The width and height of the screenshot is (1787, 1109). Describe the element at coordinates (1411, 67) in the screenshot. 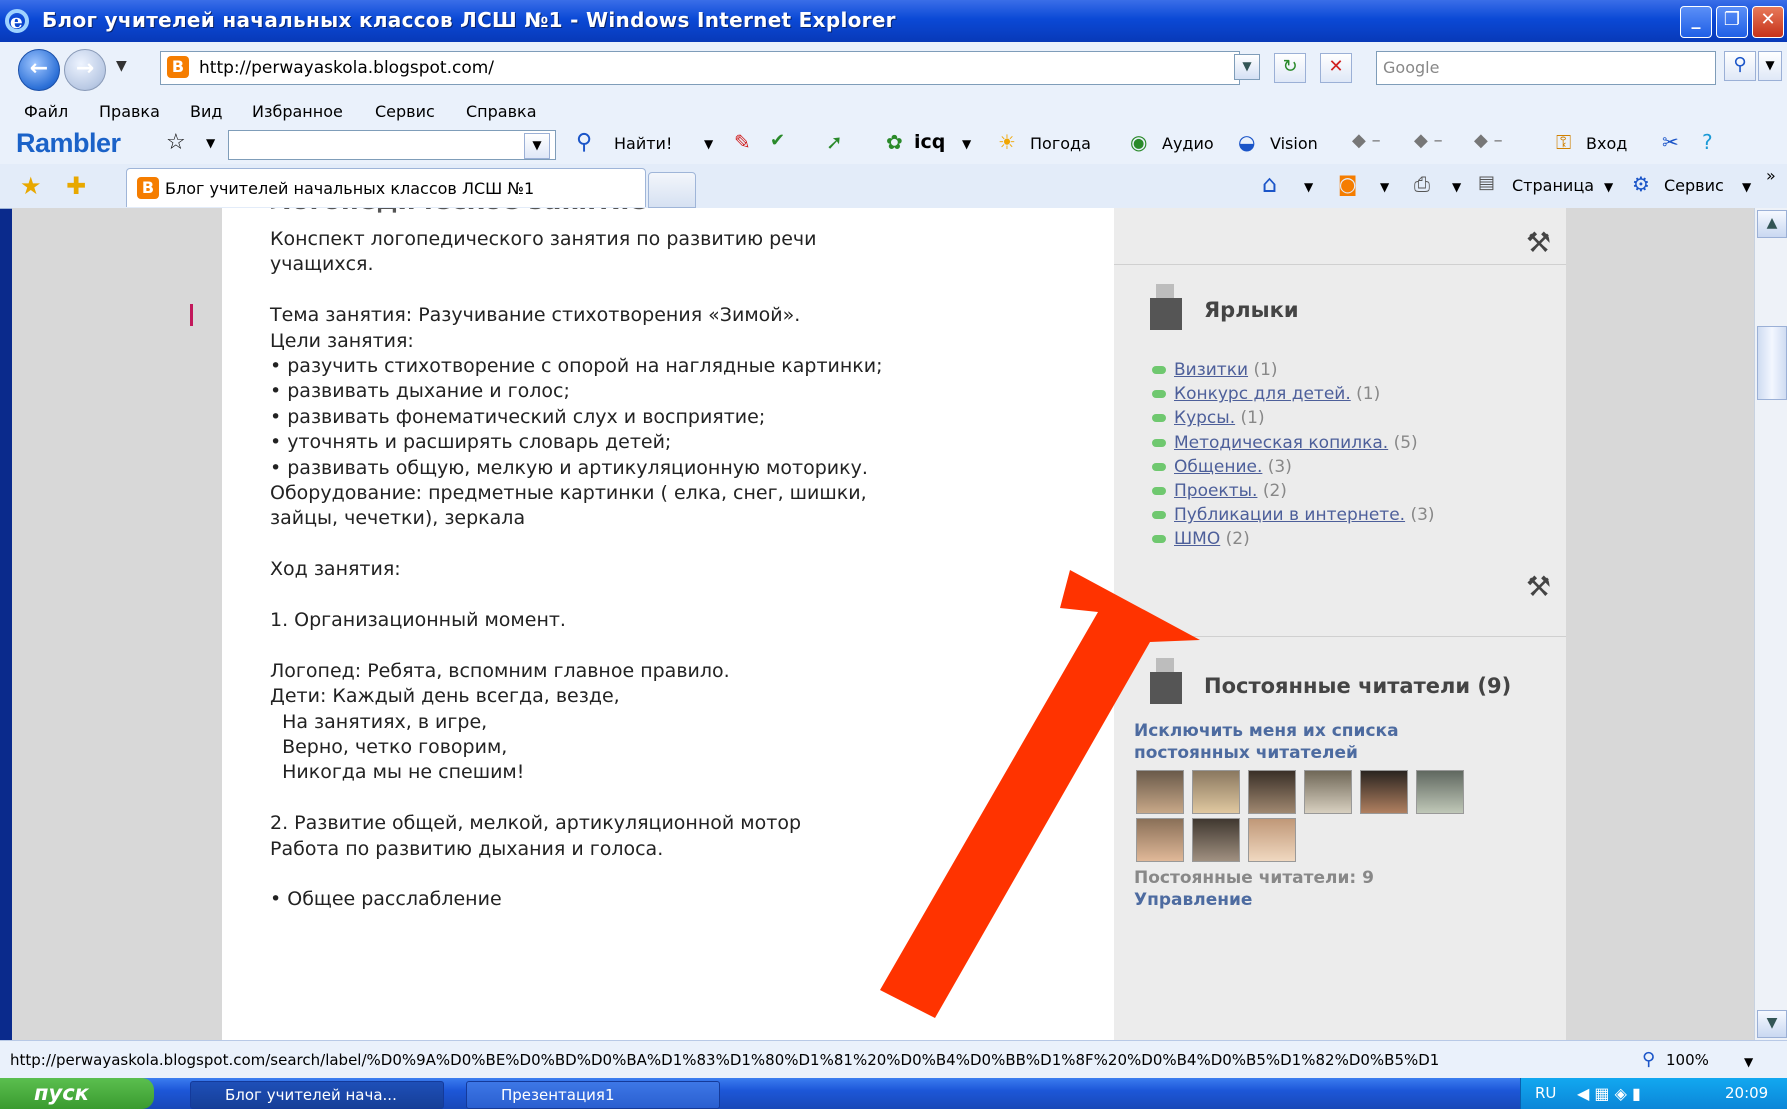

I see `search-placeholder: Google` at that location.